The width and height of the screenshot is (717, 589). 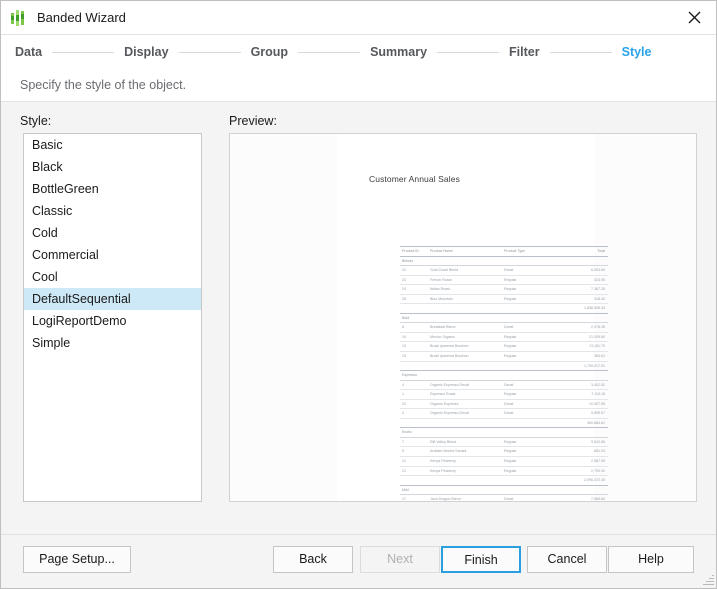 What do you see at coordinates (36, 121) in the screenshot?
I see `style-label: Style:` at bounding box center [36, 121].